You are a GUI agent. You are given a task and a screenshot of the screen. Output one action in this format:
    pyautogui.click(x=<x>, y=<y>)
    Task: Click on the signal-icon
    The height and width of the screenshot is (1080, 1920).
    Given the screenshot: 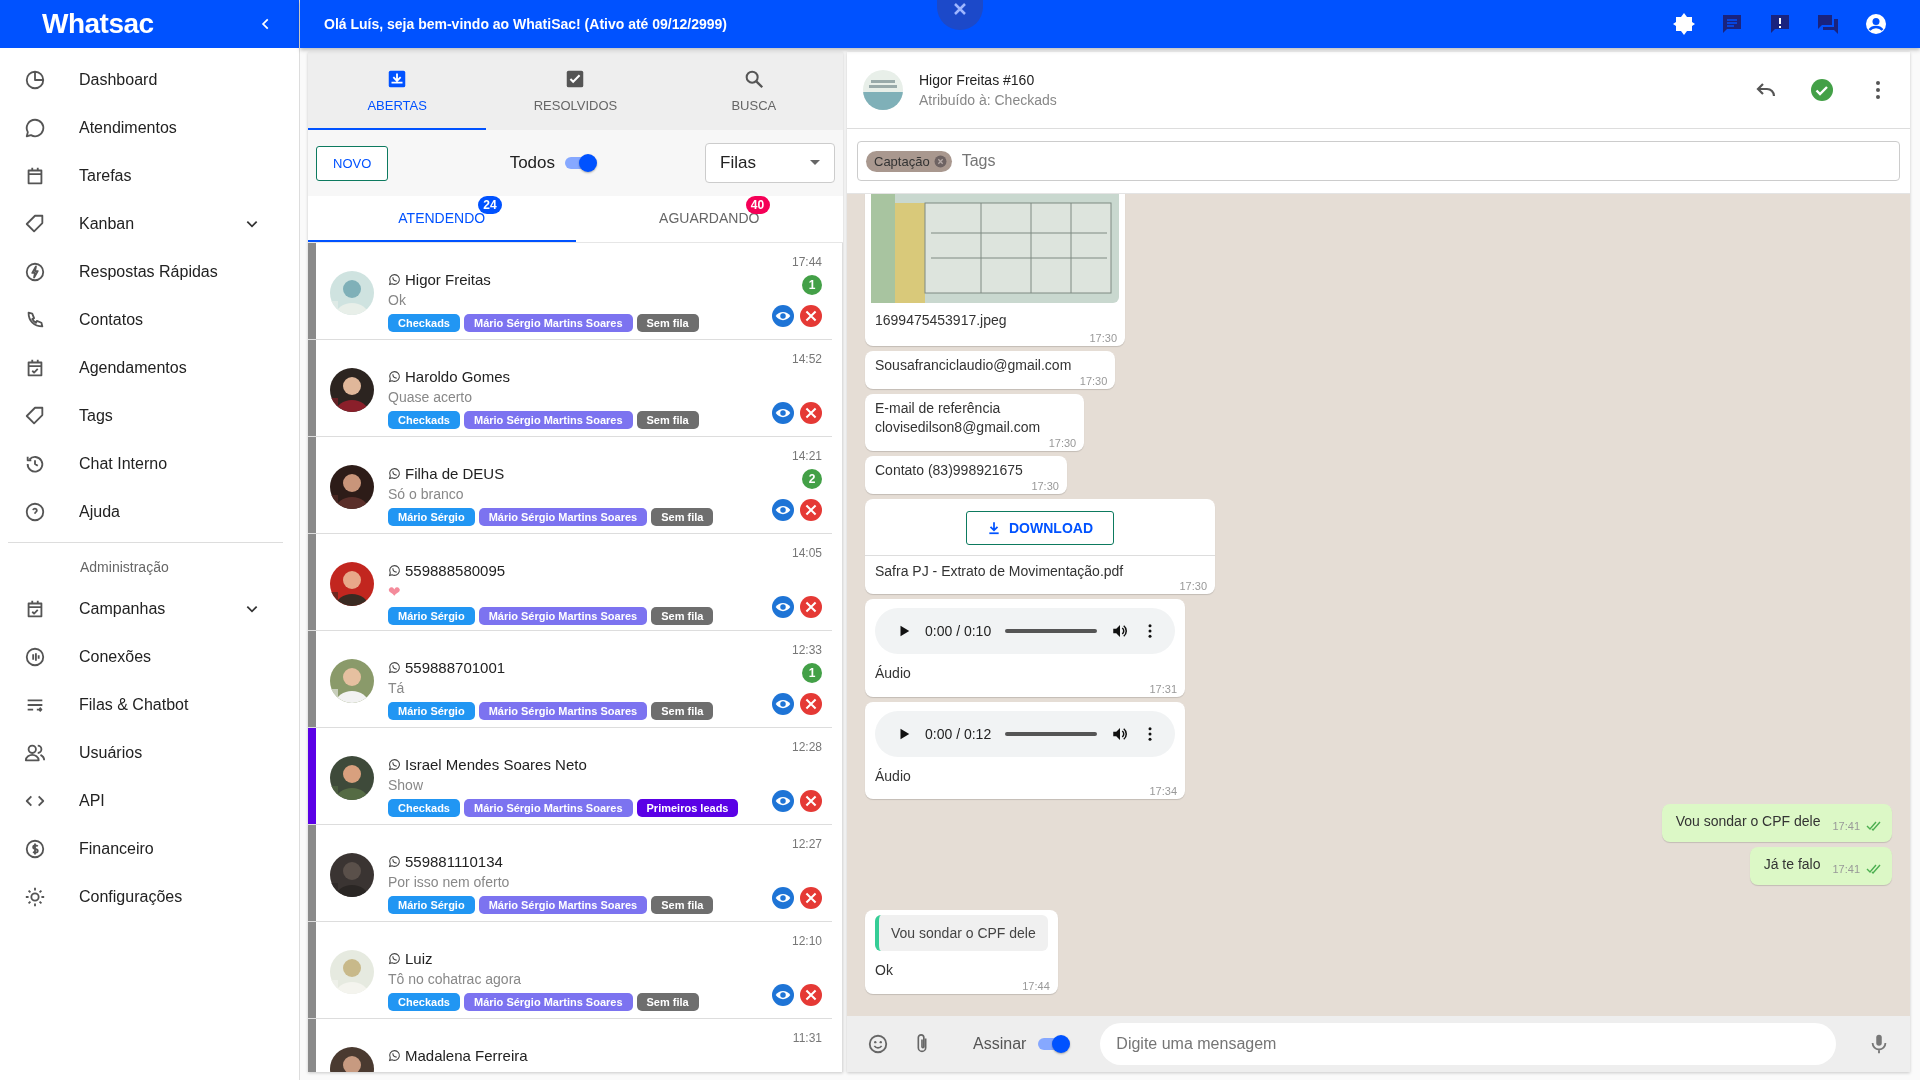 What is the action you would take?
    pyautogui.click(x=35, y=657)
    